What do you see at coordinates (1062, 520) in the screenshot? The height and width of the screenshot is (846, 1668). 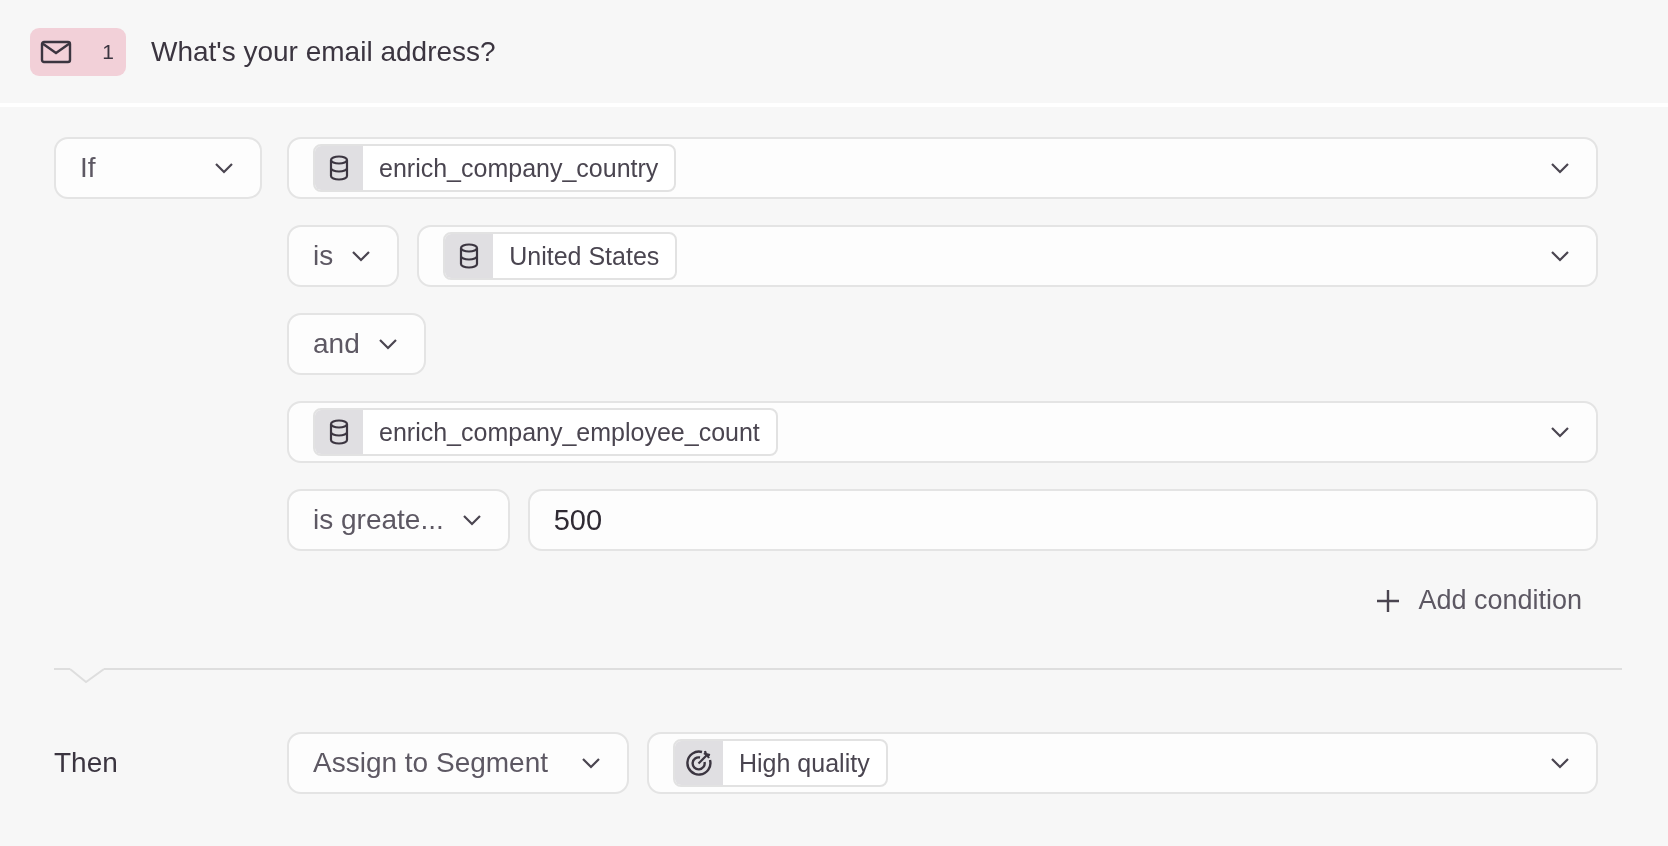 I see `value-input: 500` at bounding box center [1062, 520].